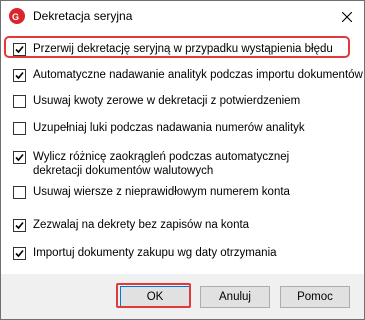 The width and height of the screenshot is (365, 320). I want to click on option-allow-no-entries: Zezwalaj na dekrety bez zapisów na konta, so click(131, 225).